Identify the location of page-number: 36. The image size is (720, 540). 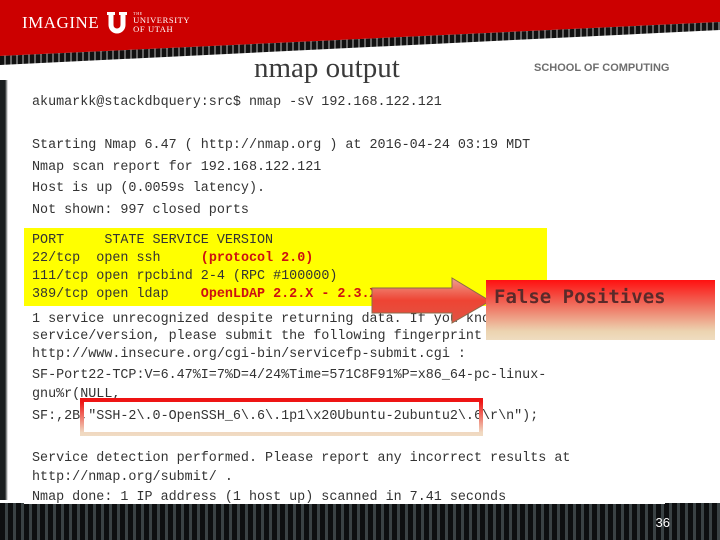
(662, 522).